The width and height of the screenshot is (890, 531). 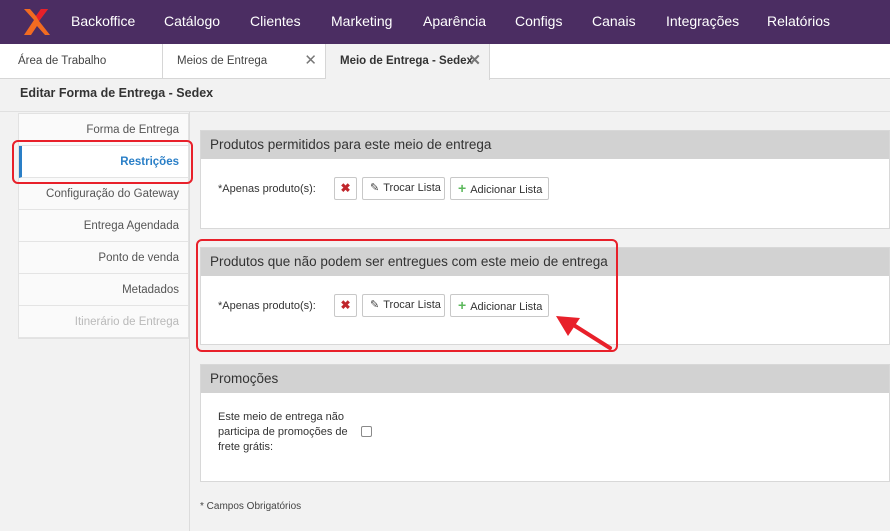 I want to click on tab-meio-de-entrega-sedex: Meio de Entrega - Sedex ✕, so click(x=408, y=62).